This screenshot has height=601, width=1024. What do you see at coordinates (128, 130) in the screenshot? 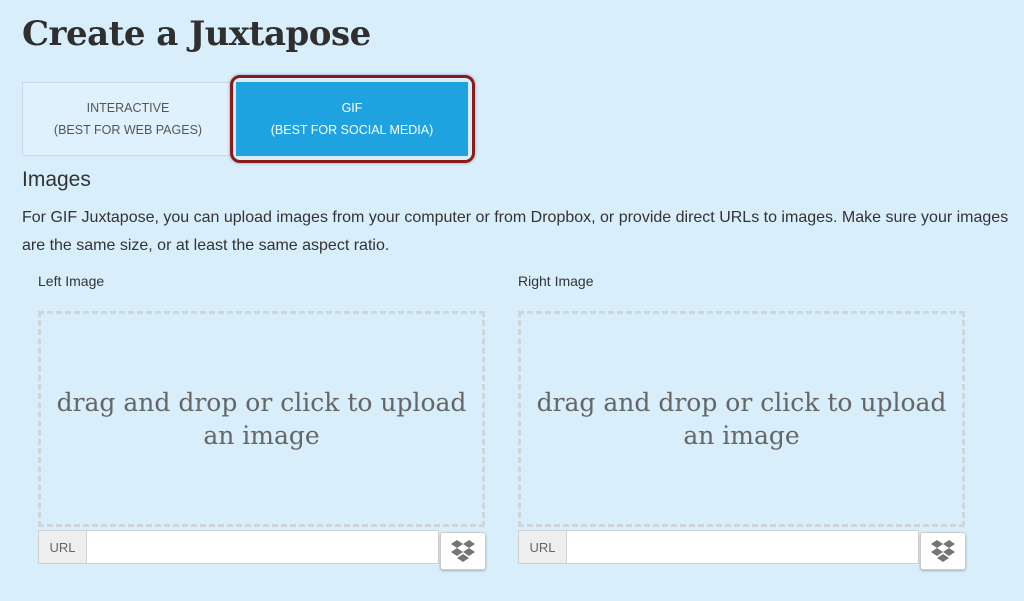
I see `tab-interactive-subtitle: (BEST FOR WEB PAGES)` at bounding box center [128, 130].